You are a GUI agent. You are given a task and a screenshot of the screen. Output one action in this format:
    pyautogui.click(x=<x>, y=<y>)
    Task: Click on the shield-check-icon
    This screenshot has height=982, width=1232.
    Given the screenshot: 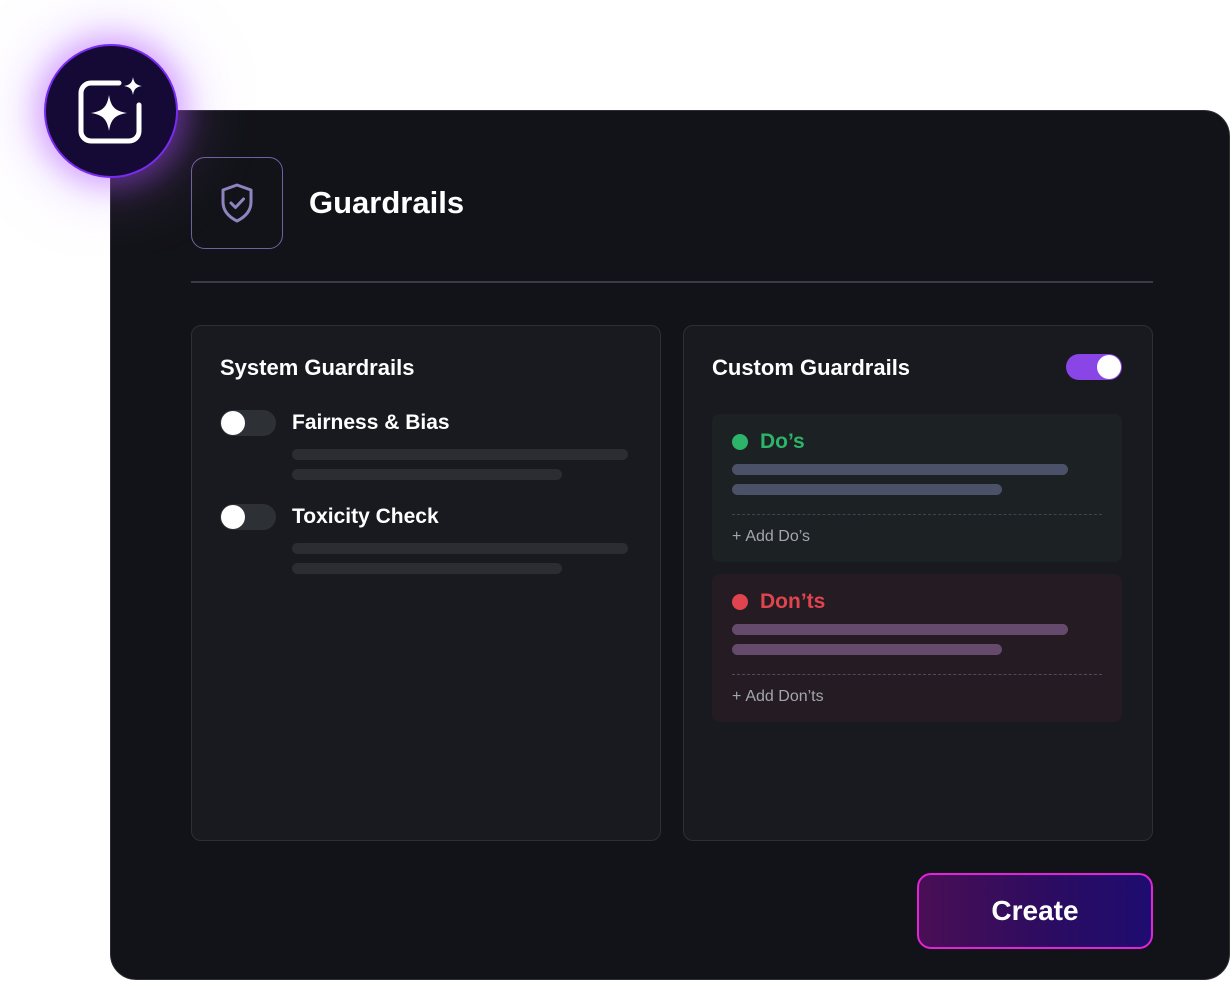 What is the action you would take?
    pyautogui.click(x=237, y=203)
    